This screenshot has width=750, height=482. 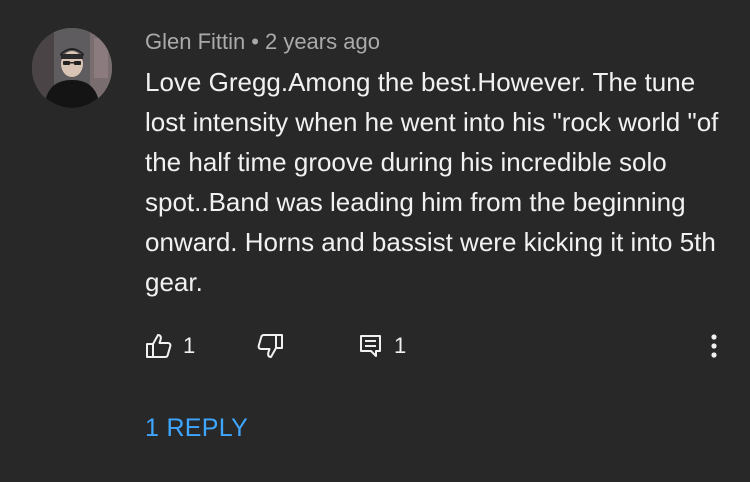 What do you see at coordinates (322, 41) in the screenshot?
I see `comment-timestamp: 2 years ago` at bounding box center [322, 41].